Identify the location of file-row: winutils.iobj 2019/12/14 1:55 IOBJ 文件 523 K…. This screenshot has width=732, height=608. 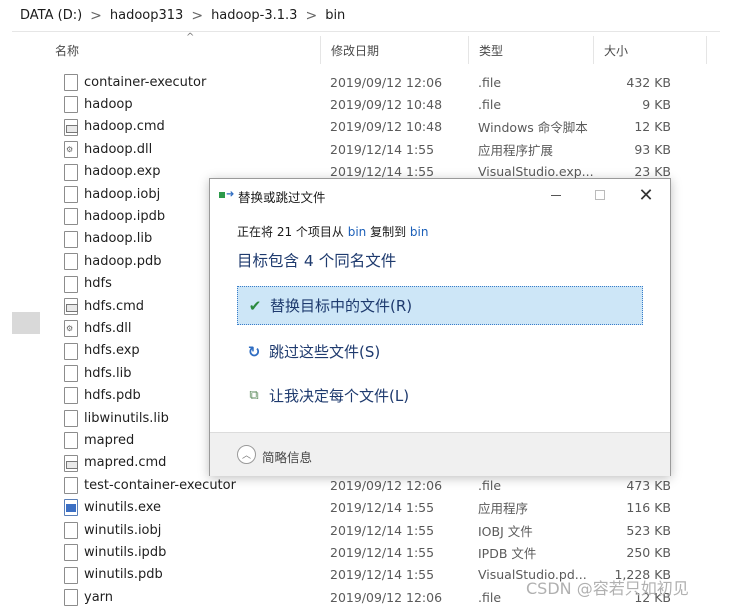
(375, 530).